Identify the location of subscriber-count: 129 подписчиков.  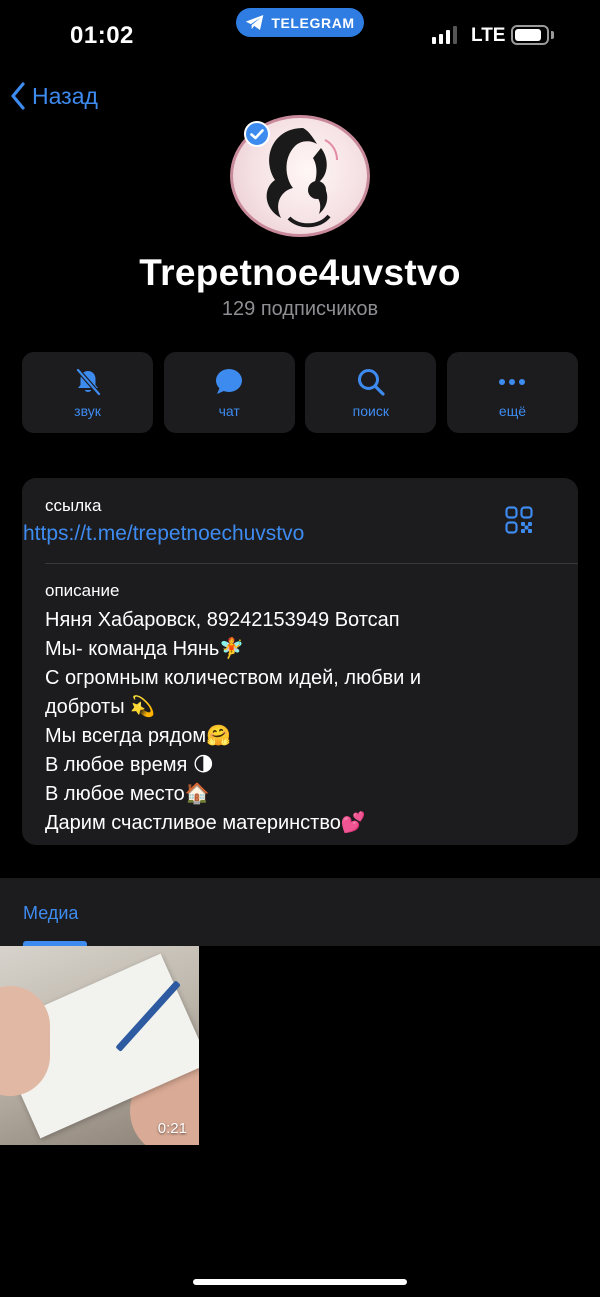
(300, 309).